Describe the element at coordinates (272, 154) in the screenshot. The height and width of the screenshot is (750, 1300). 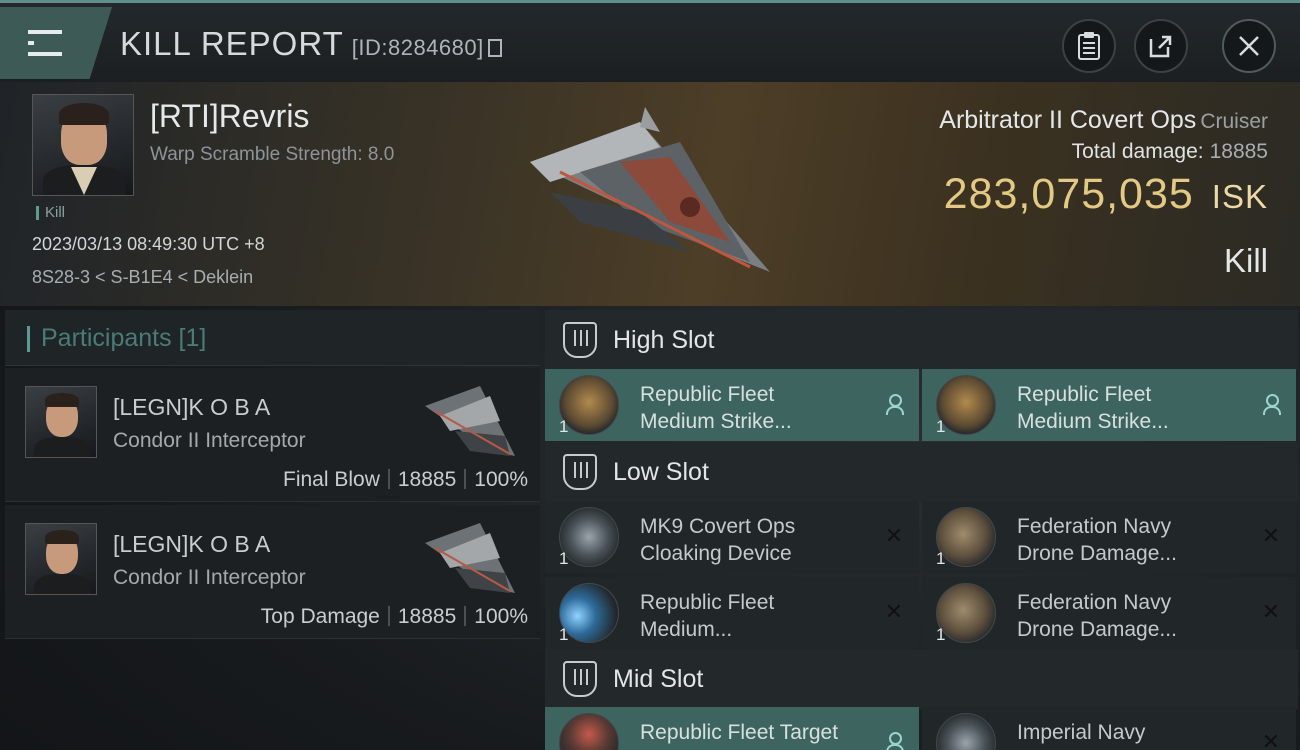
I see `warp-scramble-strength: Warp Scramble Strength: 8.0` at that location.